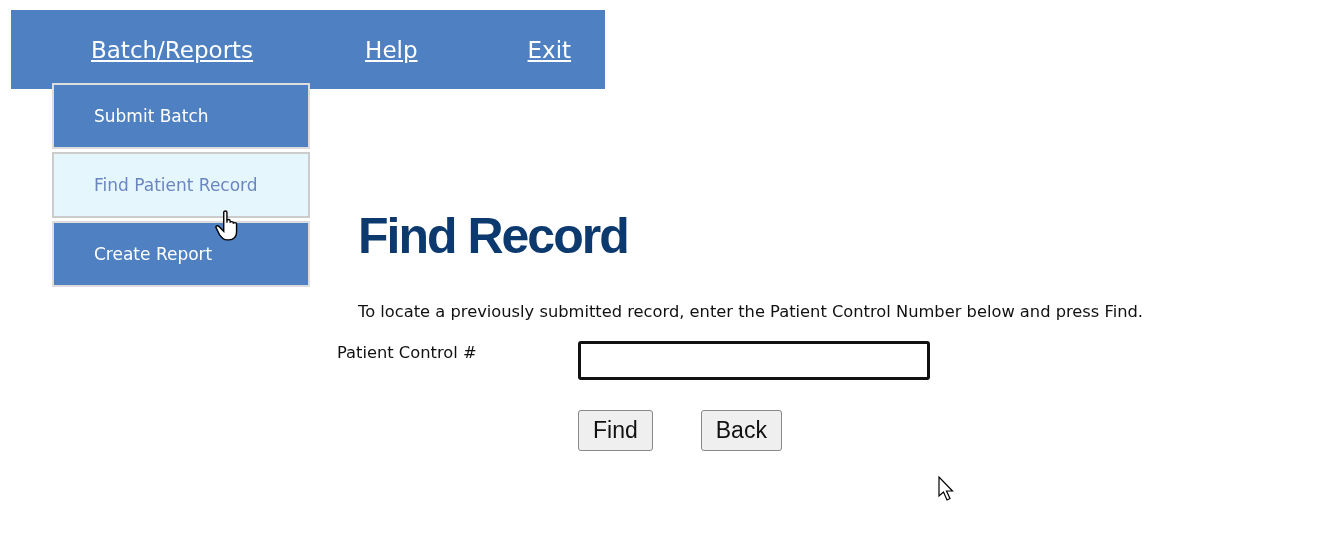 The image size is (1322, 535). I want to click on input-field, so click(754, 360).